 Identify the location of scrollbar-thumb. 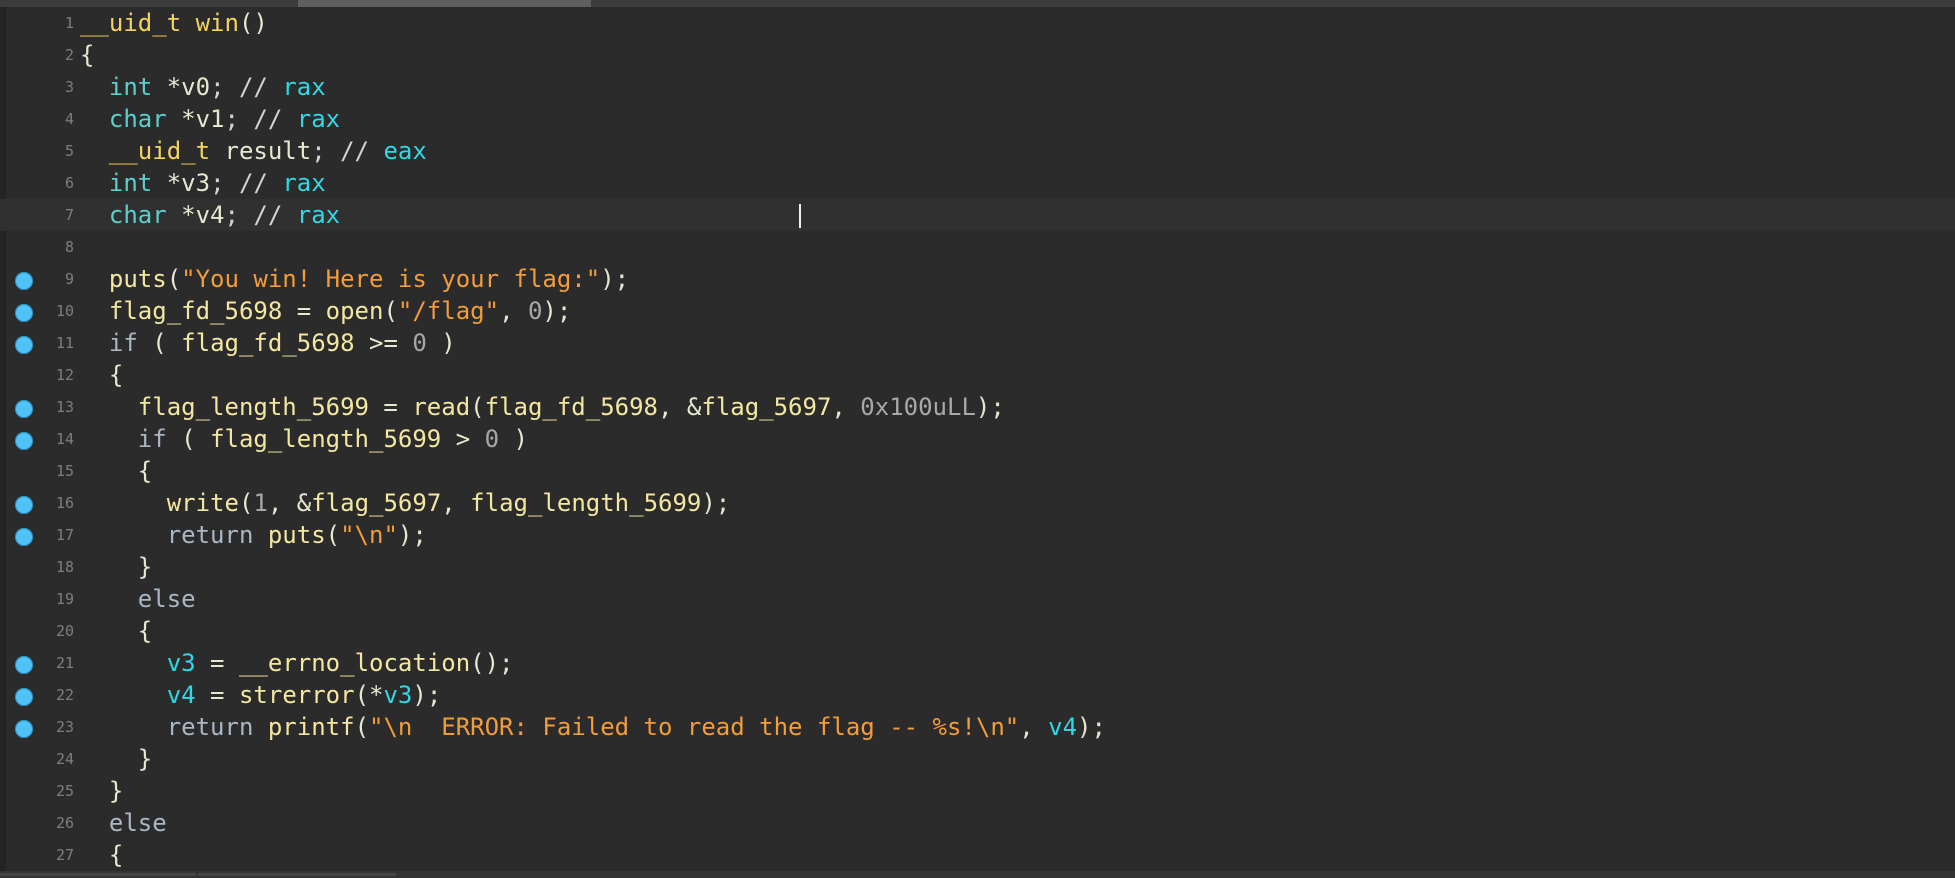
(444, 3).